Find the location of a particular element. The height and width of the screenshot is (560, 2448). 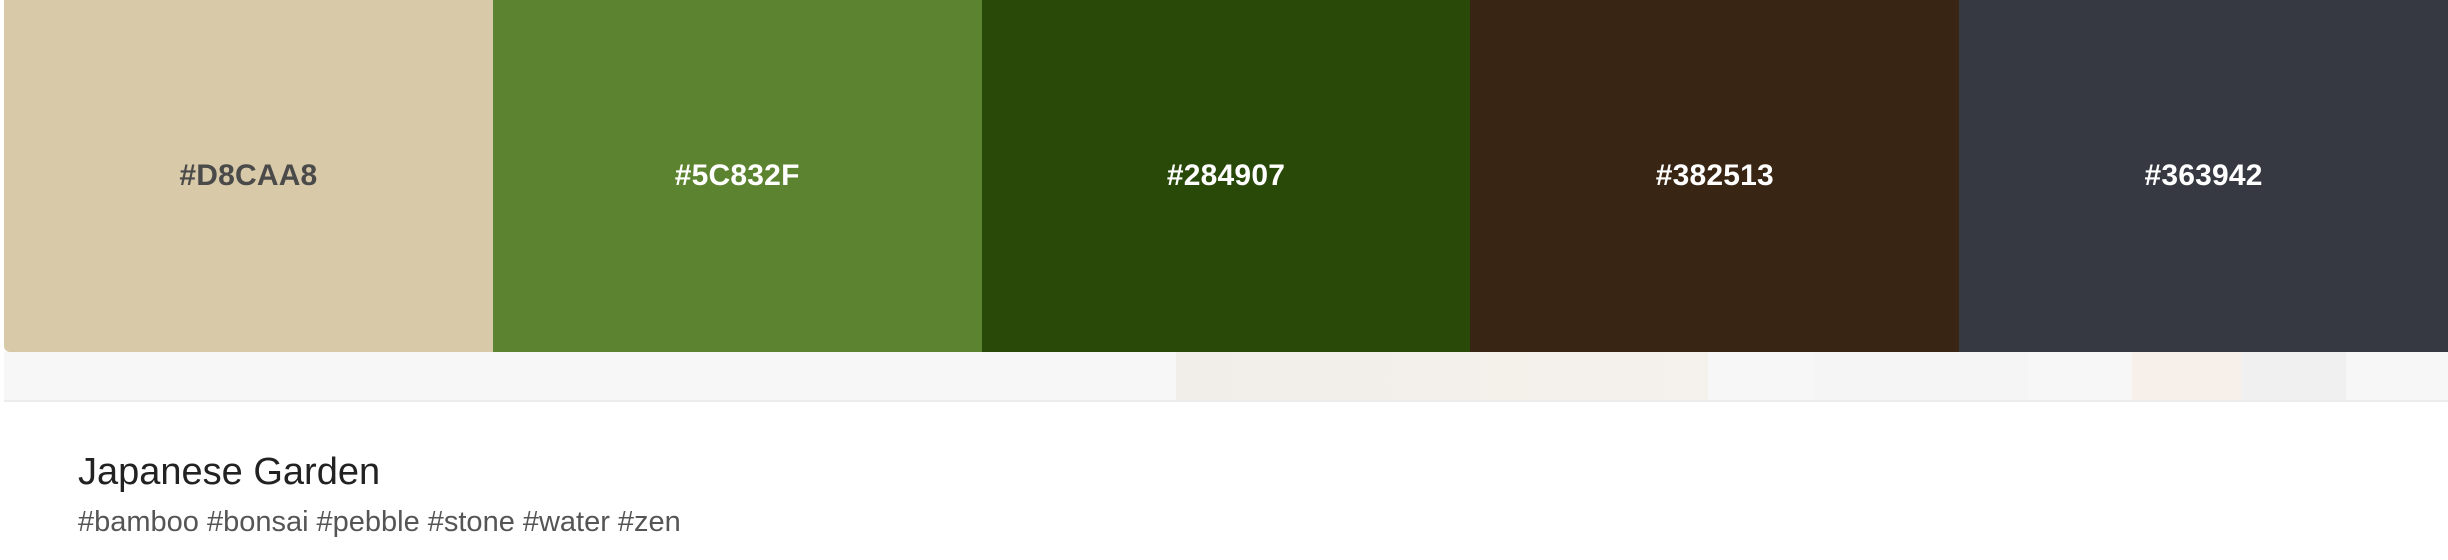

swatch-hex-label: #382513 is located at coordinates (1714, 175).